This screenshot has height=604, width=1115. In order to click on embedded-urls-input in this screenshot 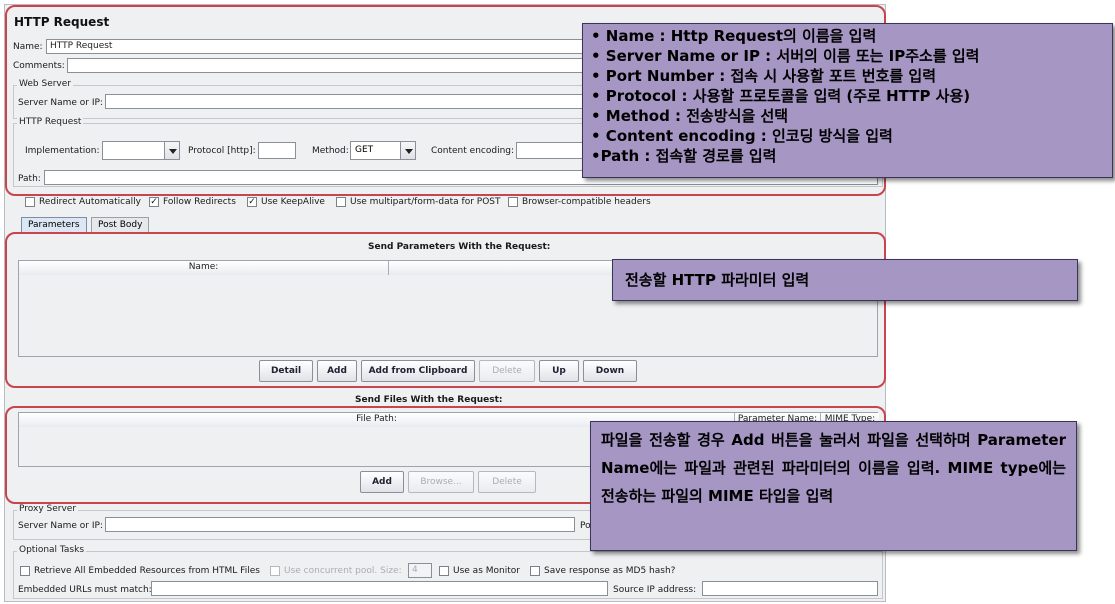, I will do `click(379, 588)`.